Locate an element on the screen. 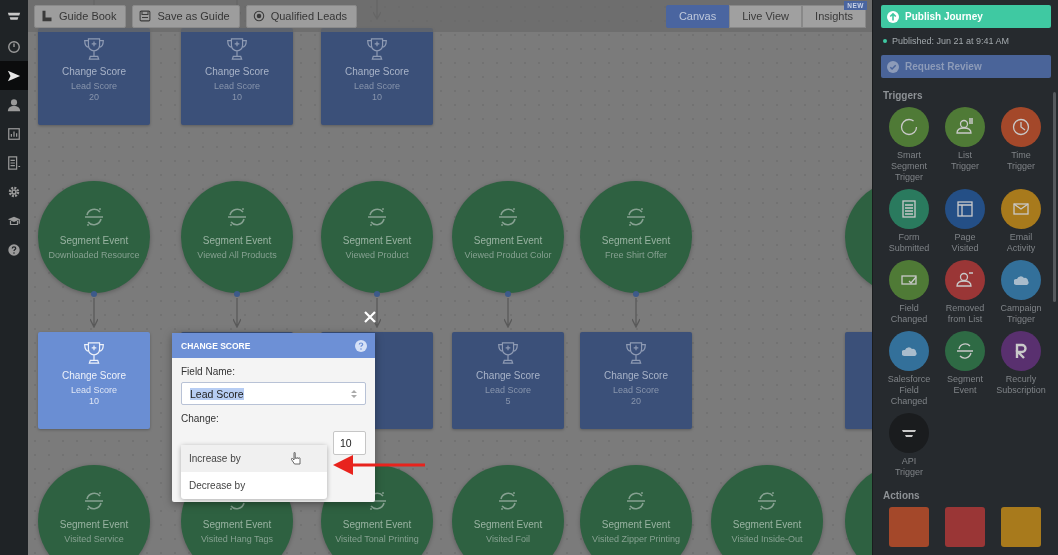 The height and width of the screenshot is (555, 1058). event-node: Segment Event Viewed All Products is located at coordinates (237, 237).